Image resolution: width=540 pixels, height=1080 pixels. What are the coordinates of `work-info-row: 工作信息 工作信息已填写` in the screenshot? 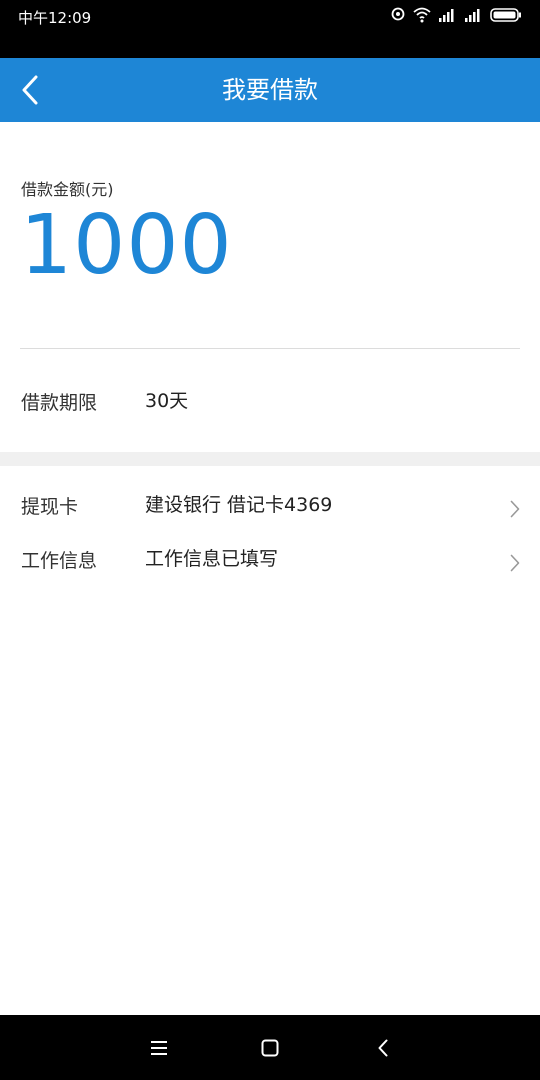 It's located at (270, 564).